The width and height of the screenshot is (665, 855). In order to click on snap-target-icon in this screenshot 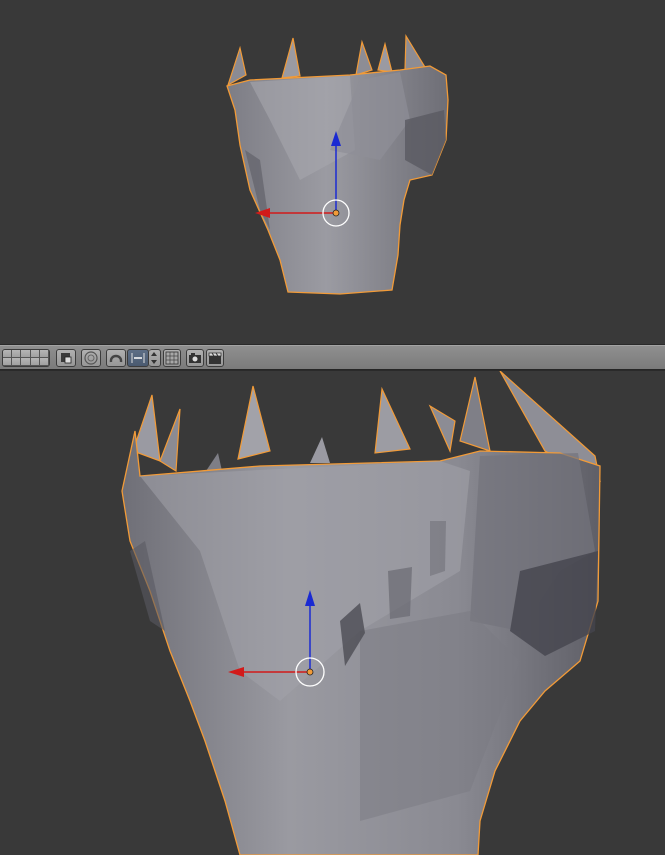, I will do `click(138, 358)`.